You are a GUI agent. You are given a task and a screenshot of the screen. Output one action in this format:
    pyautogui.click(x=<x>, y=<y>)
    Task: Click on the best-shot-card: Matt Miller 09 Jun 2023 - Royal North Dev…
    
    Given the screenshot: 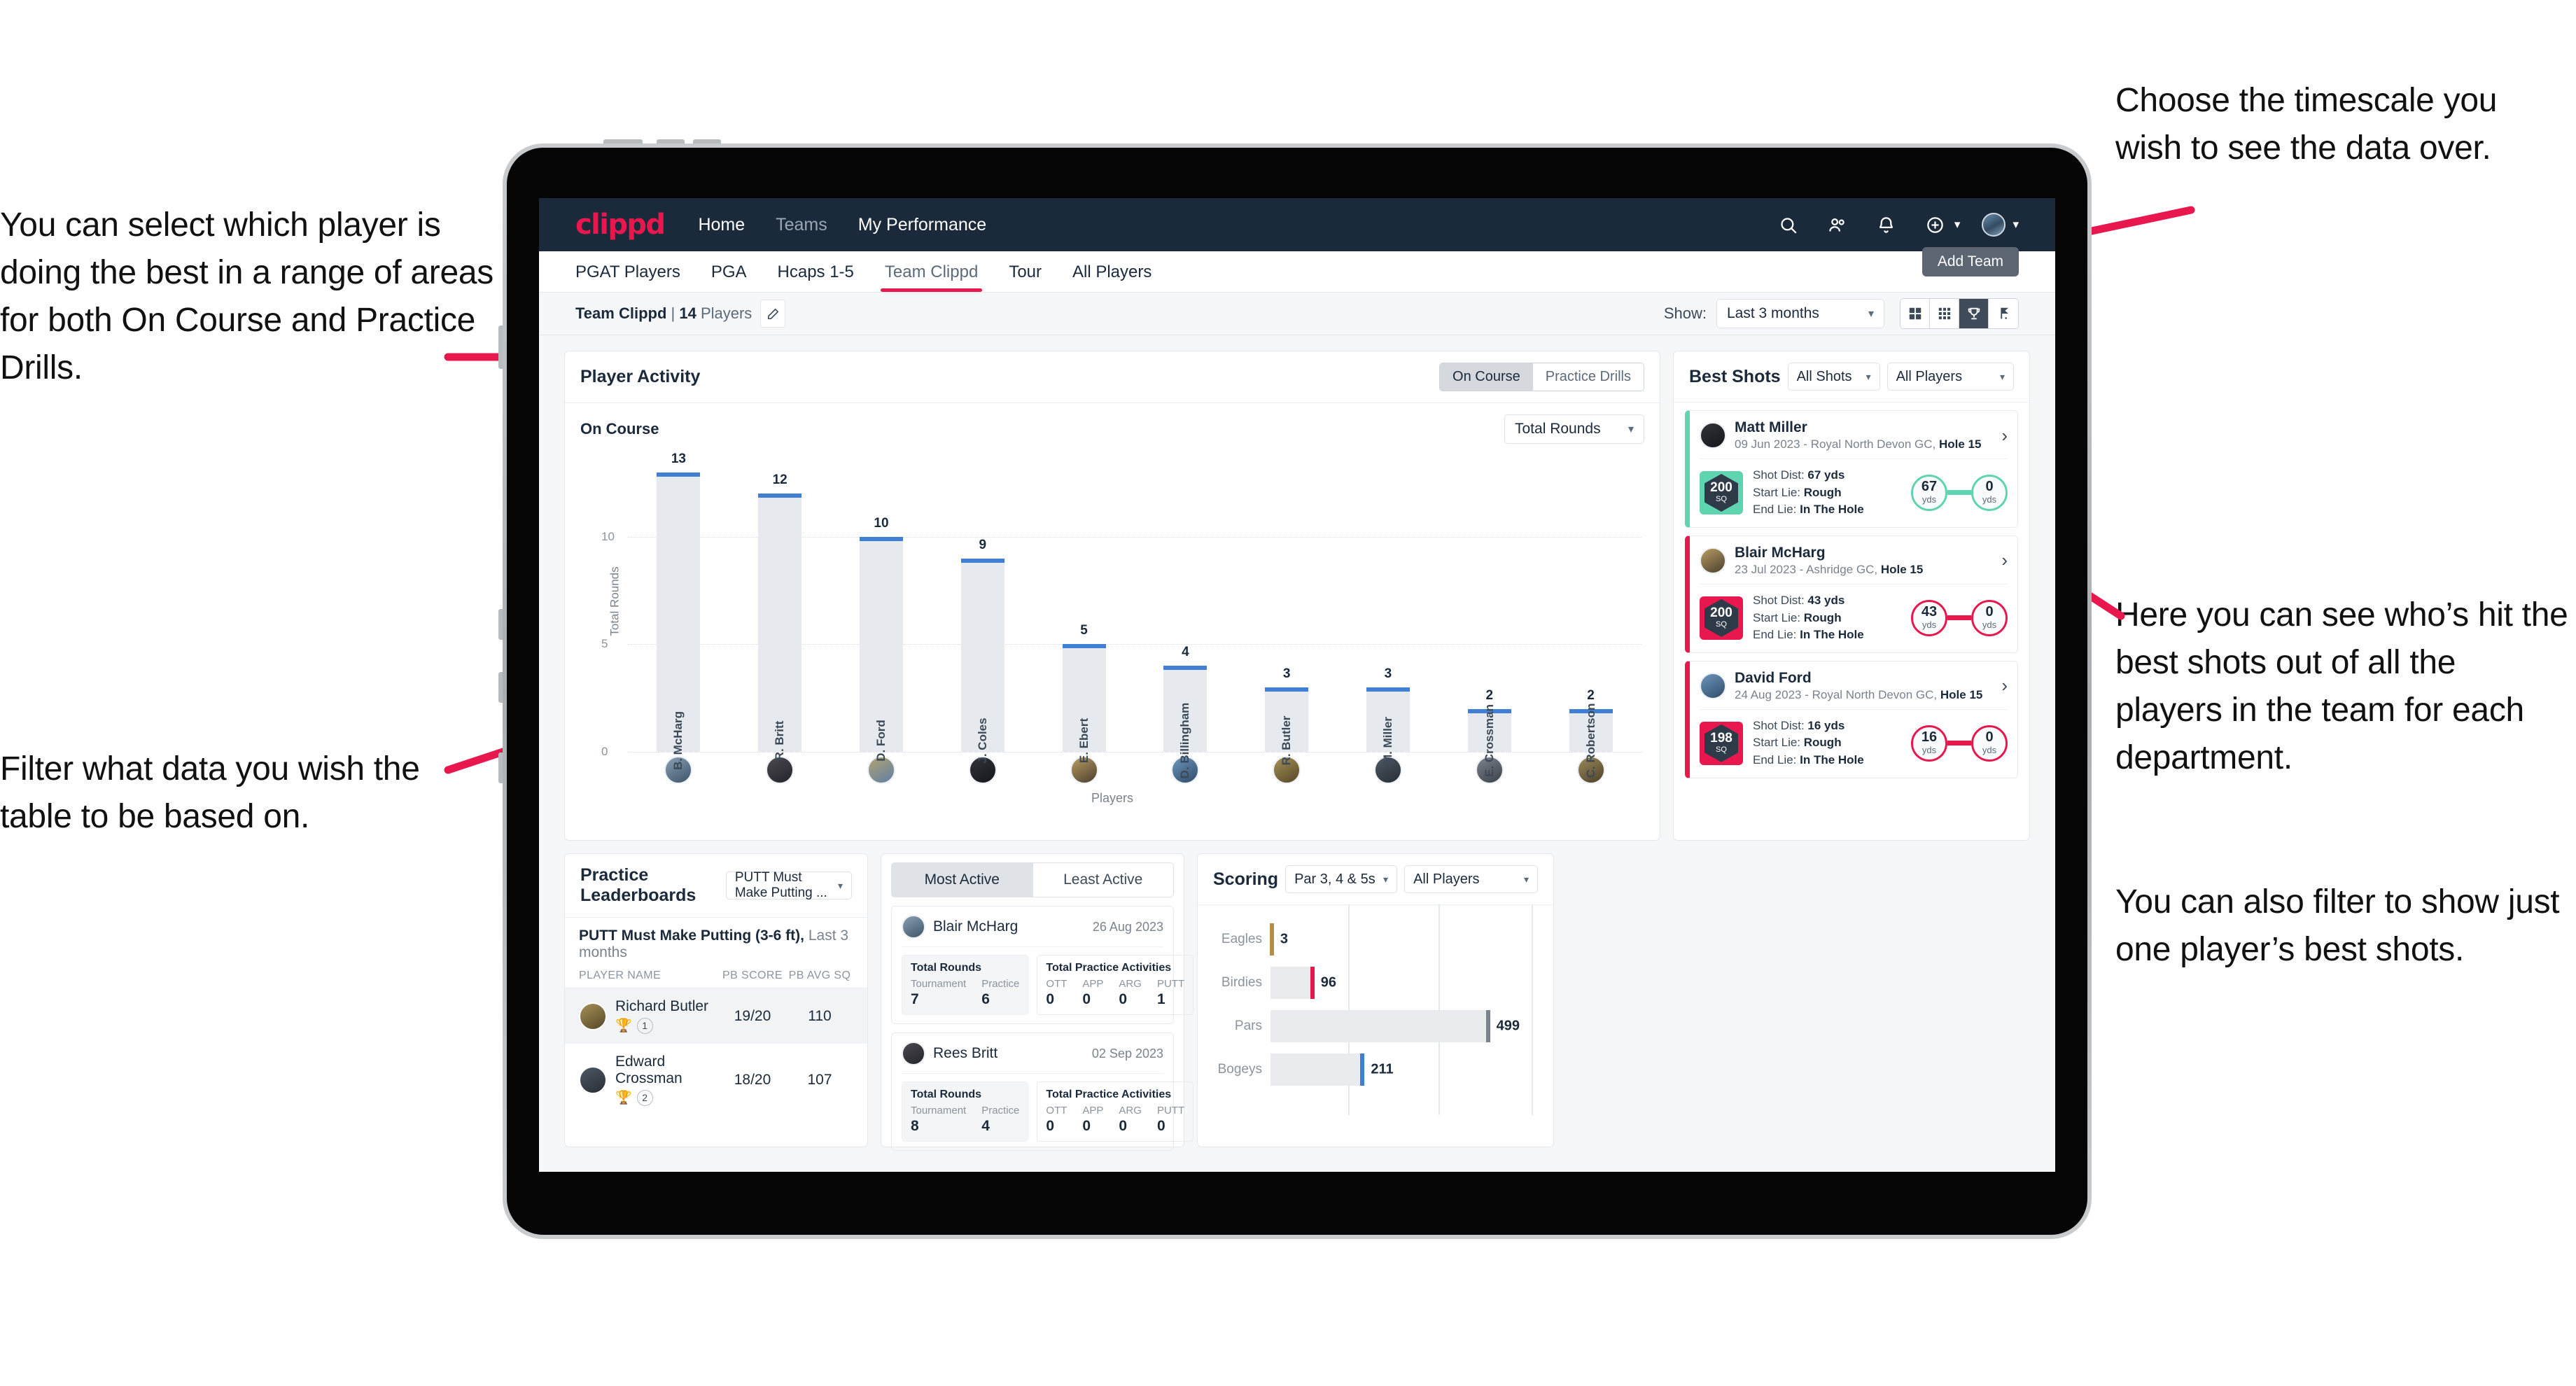 What is the action you would take?
    pyautogui.click(x=1851, y=469)
    